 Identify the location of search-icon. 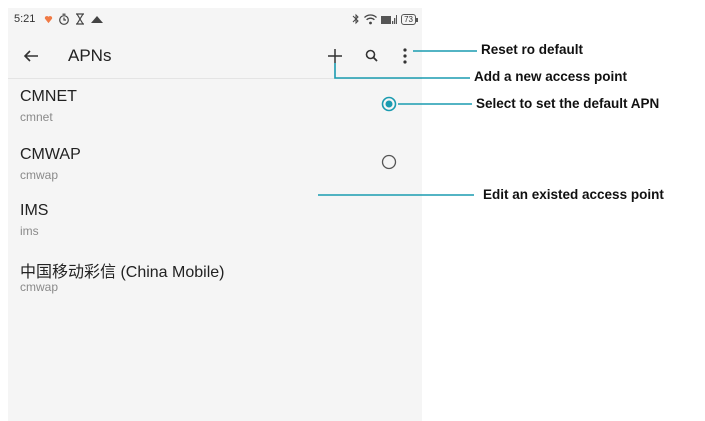
(372, 56).